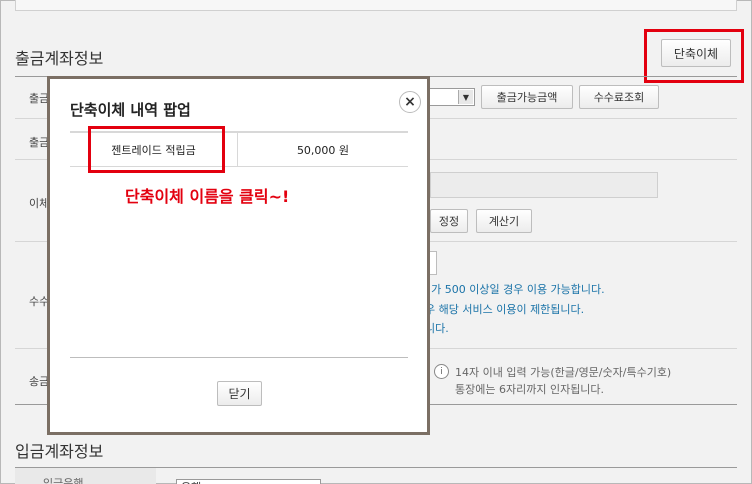 The image size is (752, 484). Describe the element at coordinates (530, 389) in the screenshot. I see `memo-note-line-2: 통장에는 6자리까지 인자됩니다.` at that location.